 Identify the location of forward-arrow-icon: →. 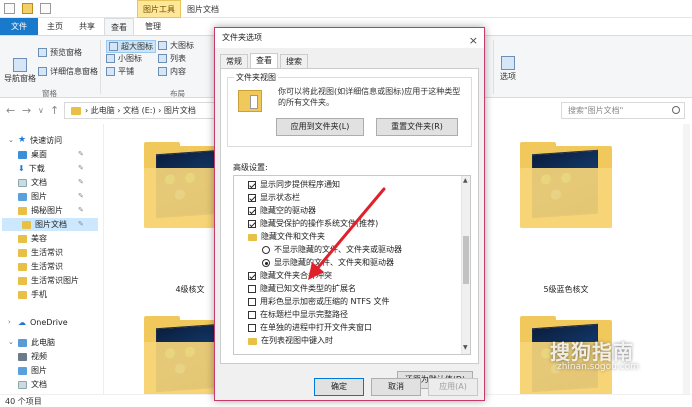
(26, 110).